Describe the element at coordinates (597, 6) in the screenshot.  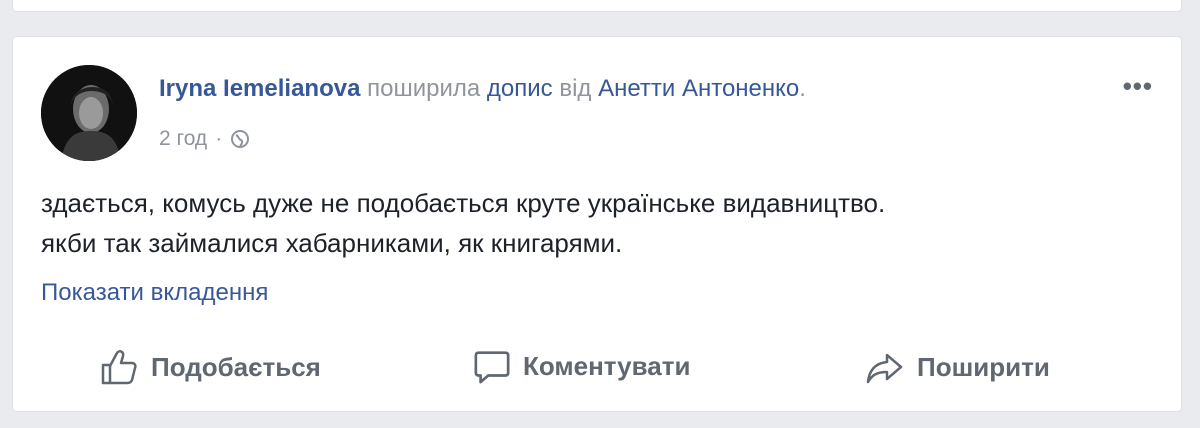
I see `previous-post-card` at that location.